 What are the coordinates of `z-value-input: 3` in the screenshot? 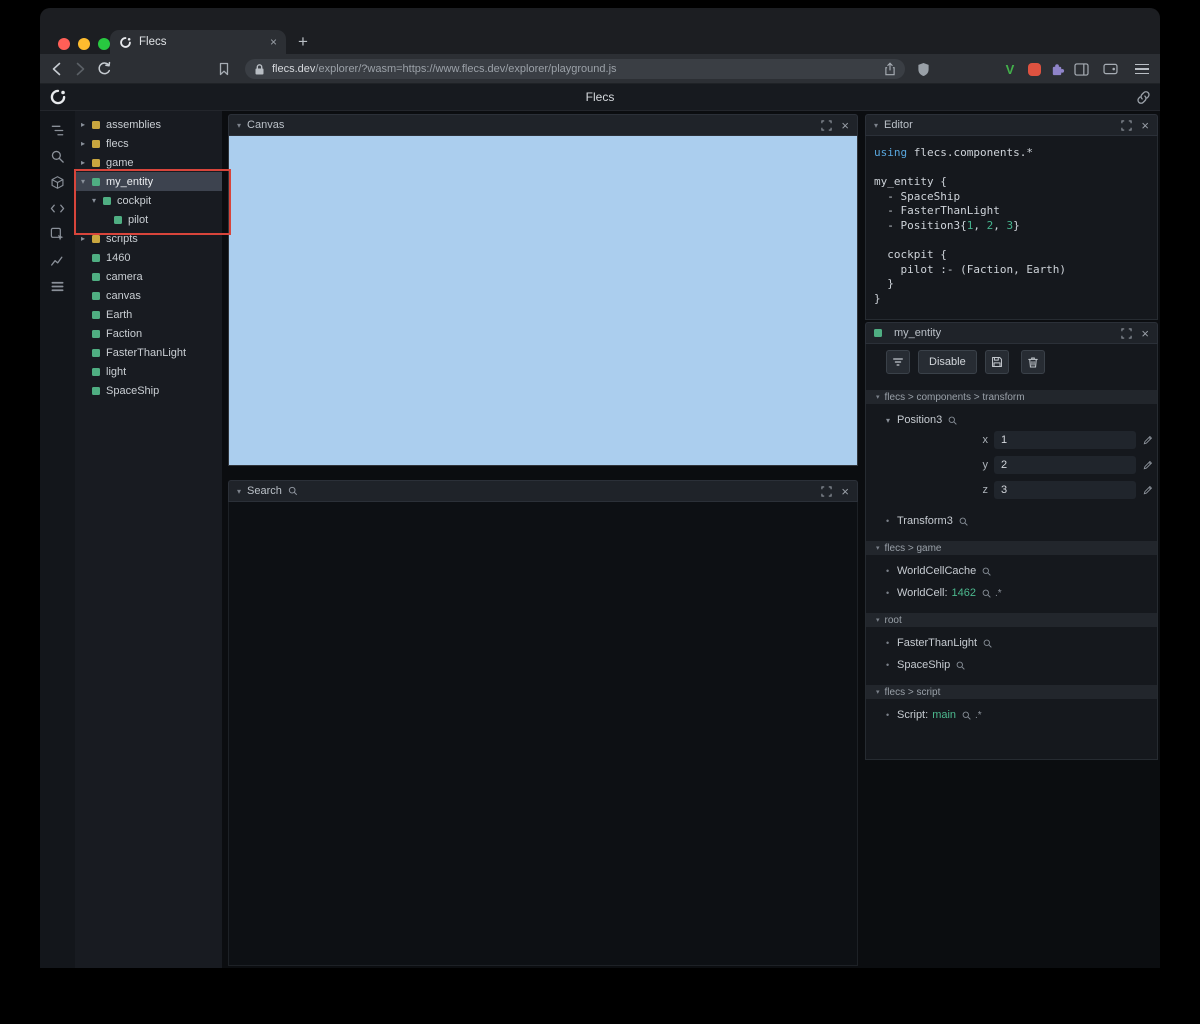 It's located at (1065, 490).